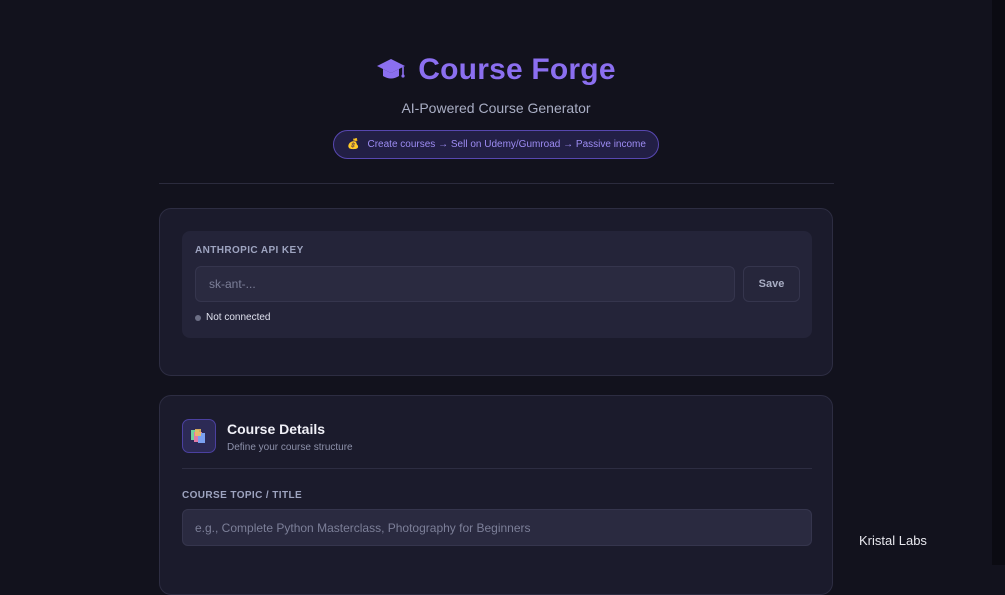  I want to click on status-text: Not connected, so click(238, 317).